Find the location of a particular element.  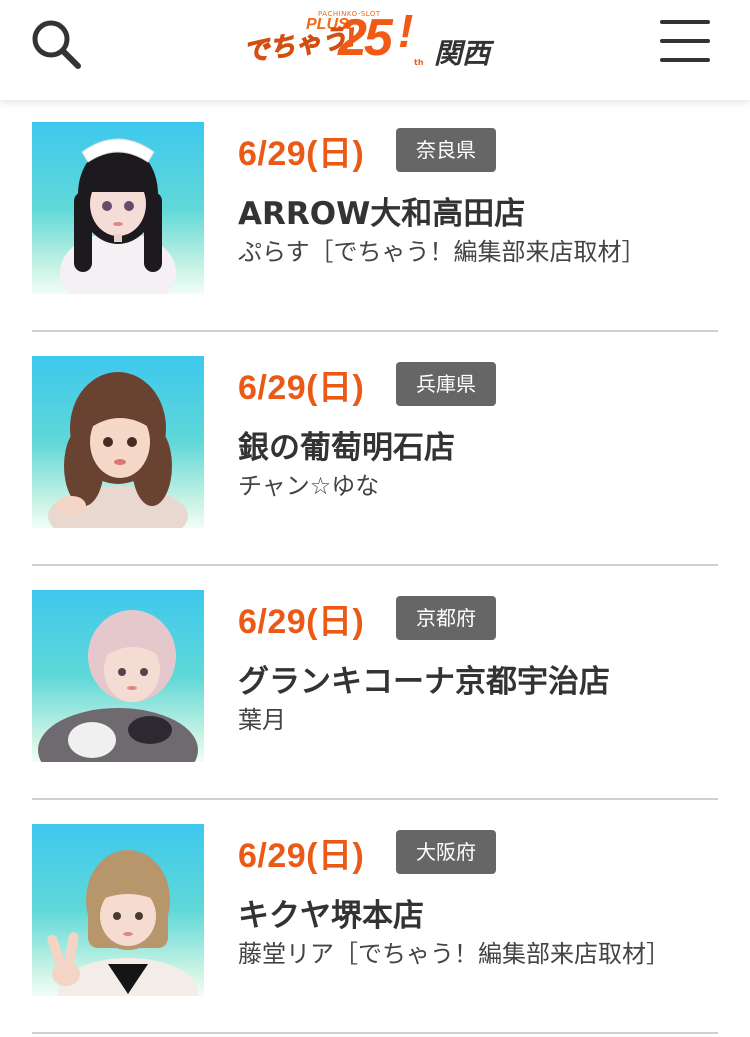

prefecture-badge: 大阪府 is located at coordinates (446, 852).